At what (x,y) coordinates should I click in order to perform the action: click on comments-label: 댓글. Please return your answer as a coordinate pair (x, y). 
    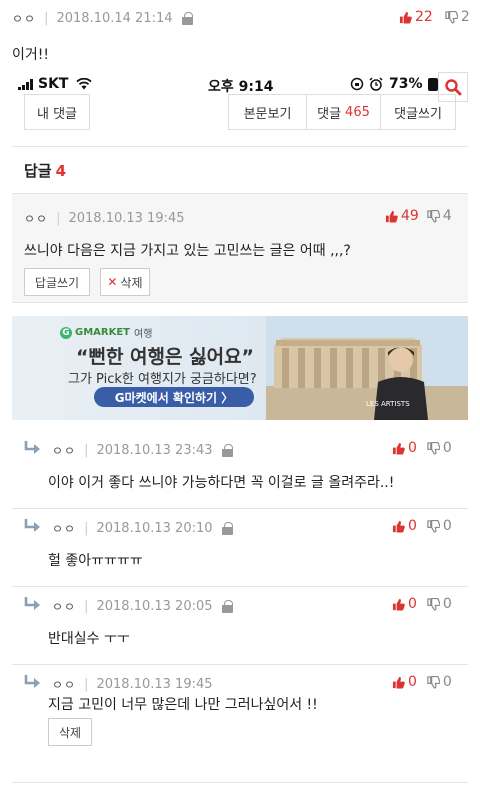
    Looking at the image, I should click on (329, 114).